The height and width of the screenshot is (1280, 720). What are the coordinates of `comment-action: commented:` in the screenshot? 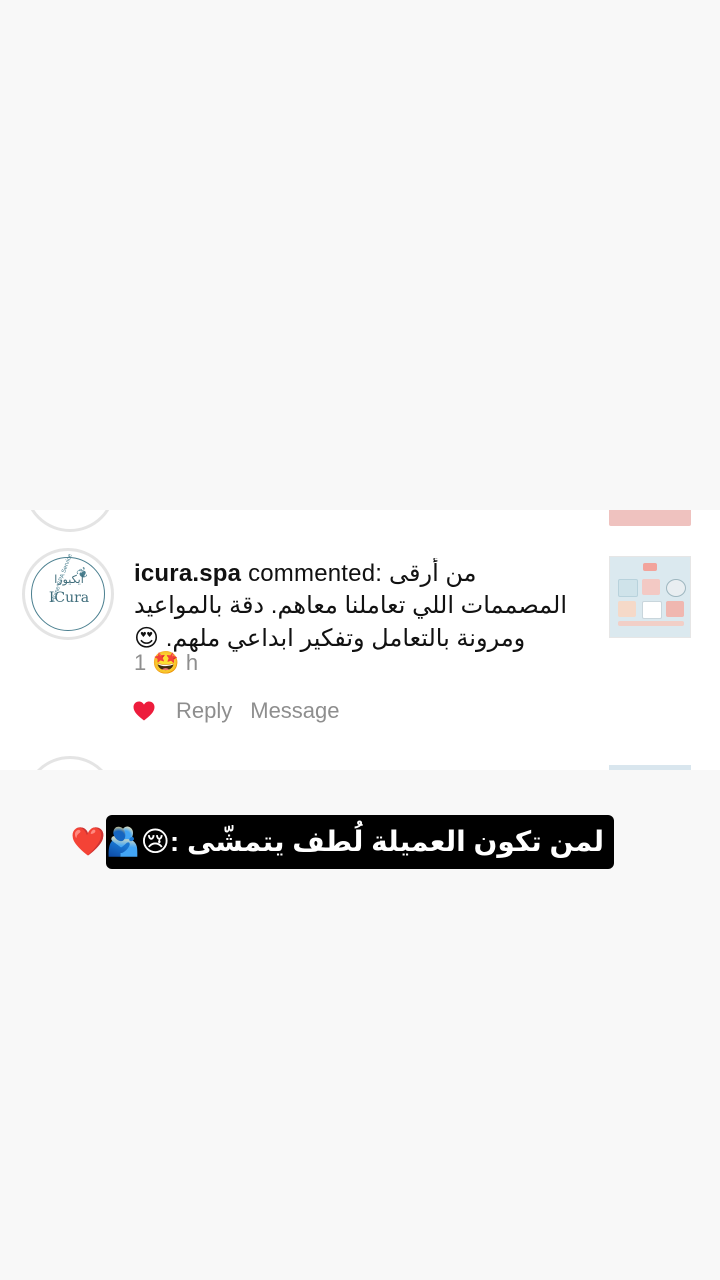 It's located at (315, 573).